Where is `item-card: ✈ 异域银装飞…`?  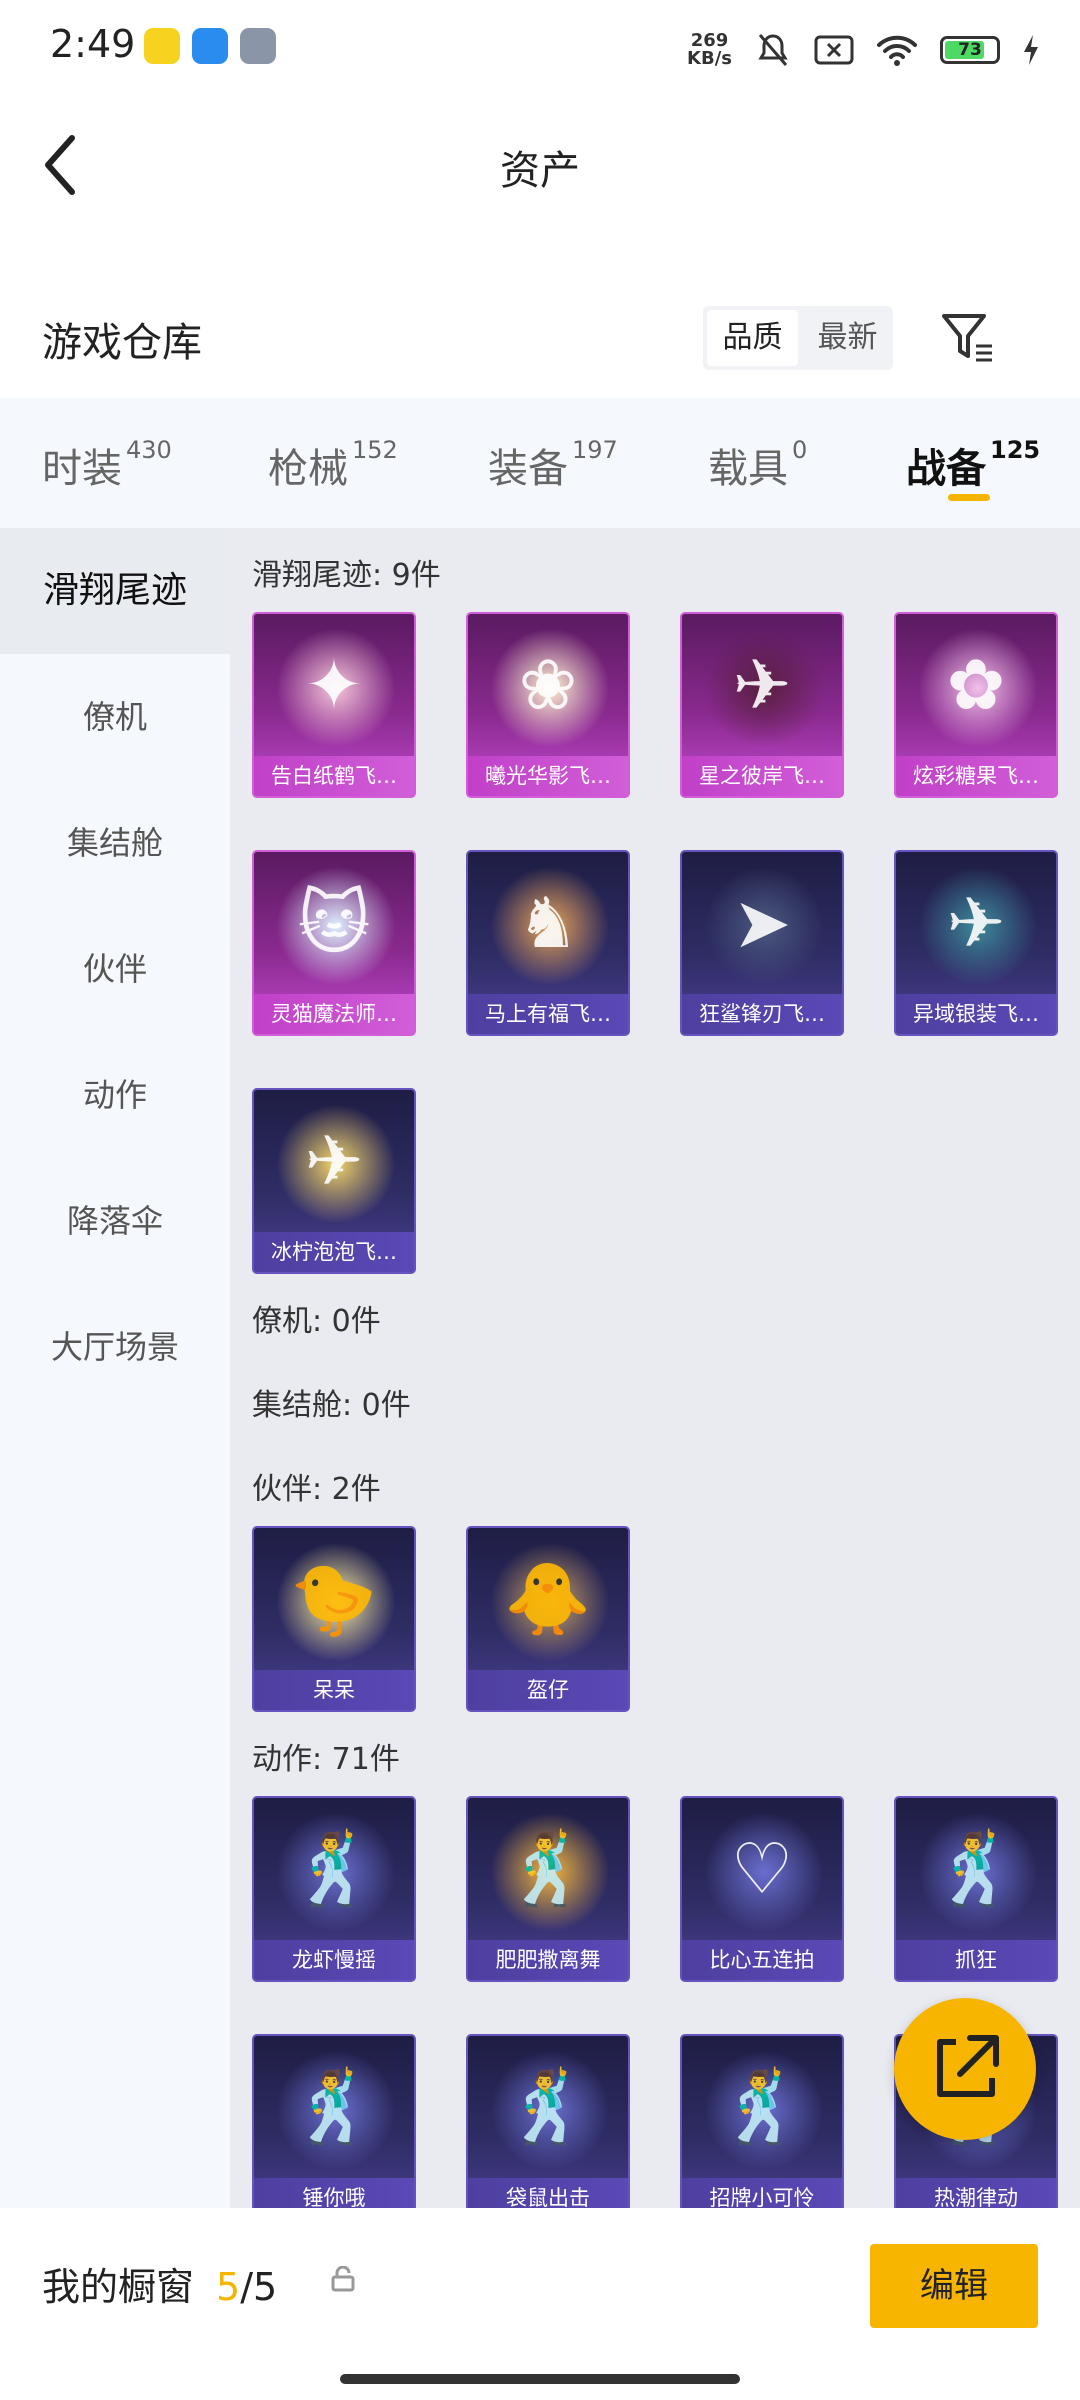 item-card: ✈ 异域银装飞… is located at coordinates (976, 943).